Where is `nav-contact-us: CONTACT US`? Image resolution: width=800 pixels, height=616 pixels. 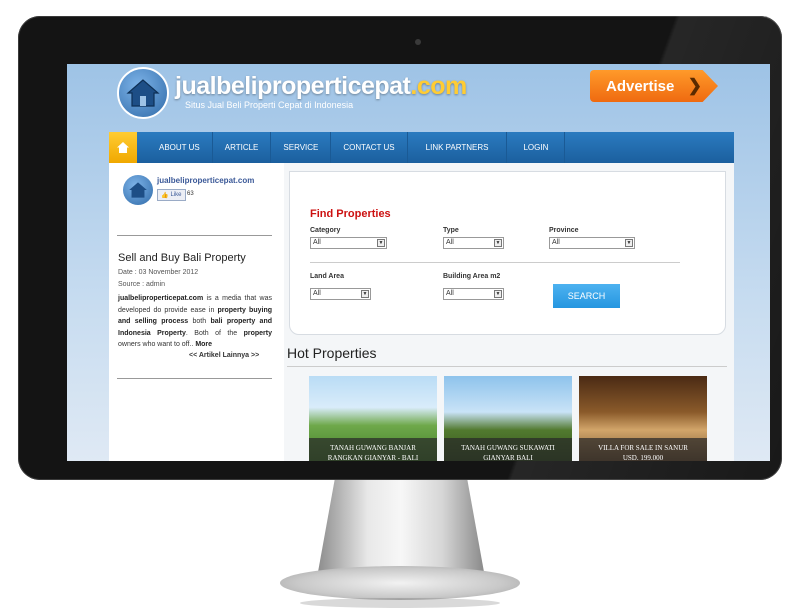
nav-contact-us: CONTACT US is located at coordinates (369, 147).